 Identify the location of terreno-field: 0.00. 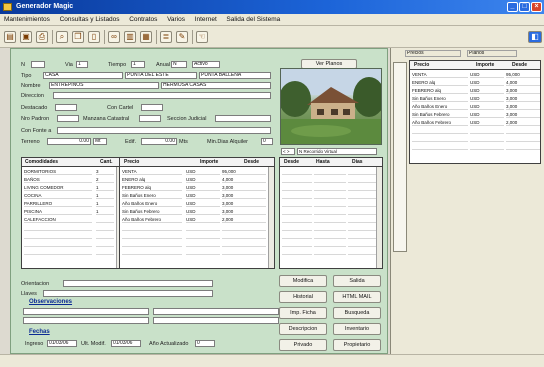
(69, 141).